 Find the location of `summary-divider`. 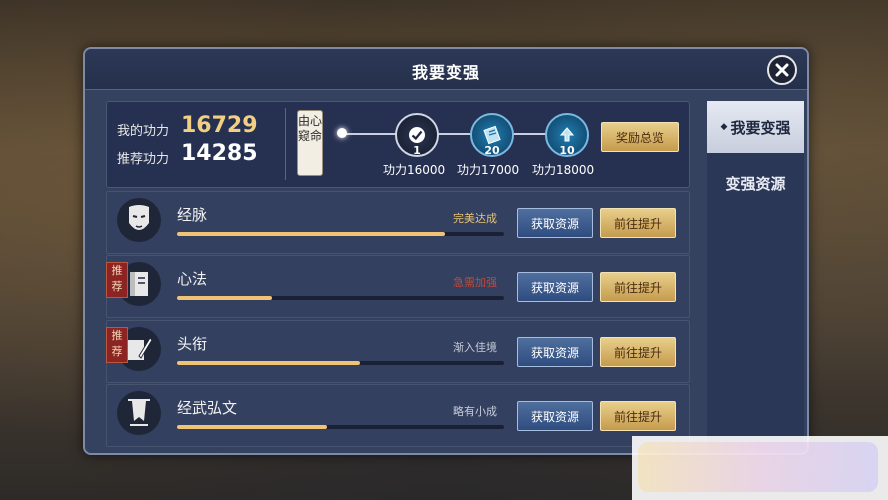

summary-divider is located at coordinates (285, 144).